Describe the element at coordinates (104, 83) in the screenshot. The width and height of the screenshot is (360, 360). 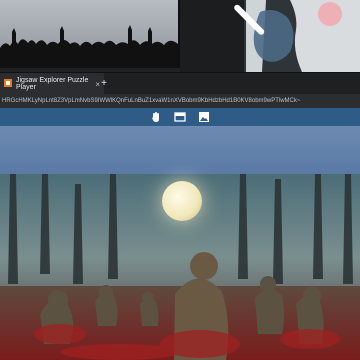
I see `new-tab-button: +` at that location.